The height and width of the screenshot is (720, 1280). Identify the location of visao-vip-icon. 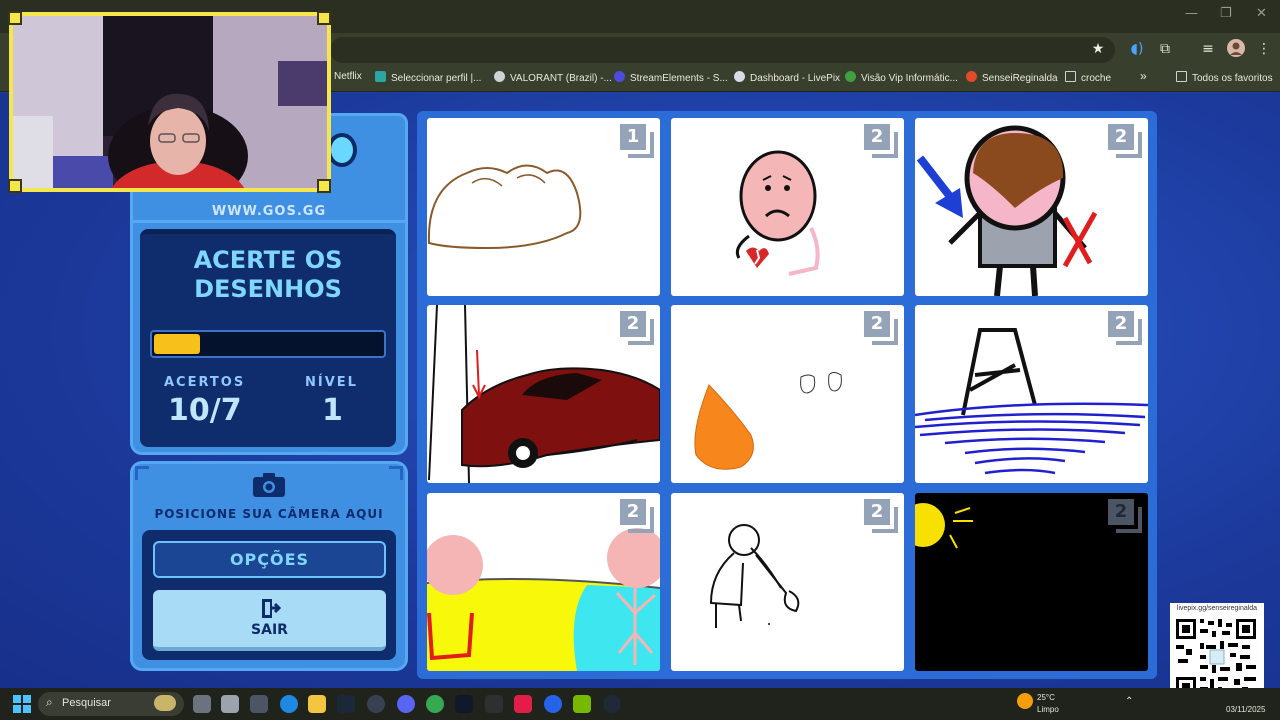
(850, 76).